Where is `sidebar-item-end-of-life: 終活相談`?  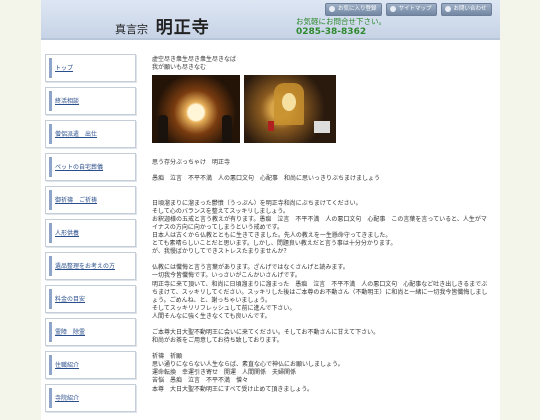 sidebar-item-end-of-life: 終活相談 is located at coordinates (90, 101).